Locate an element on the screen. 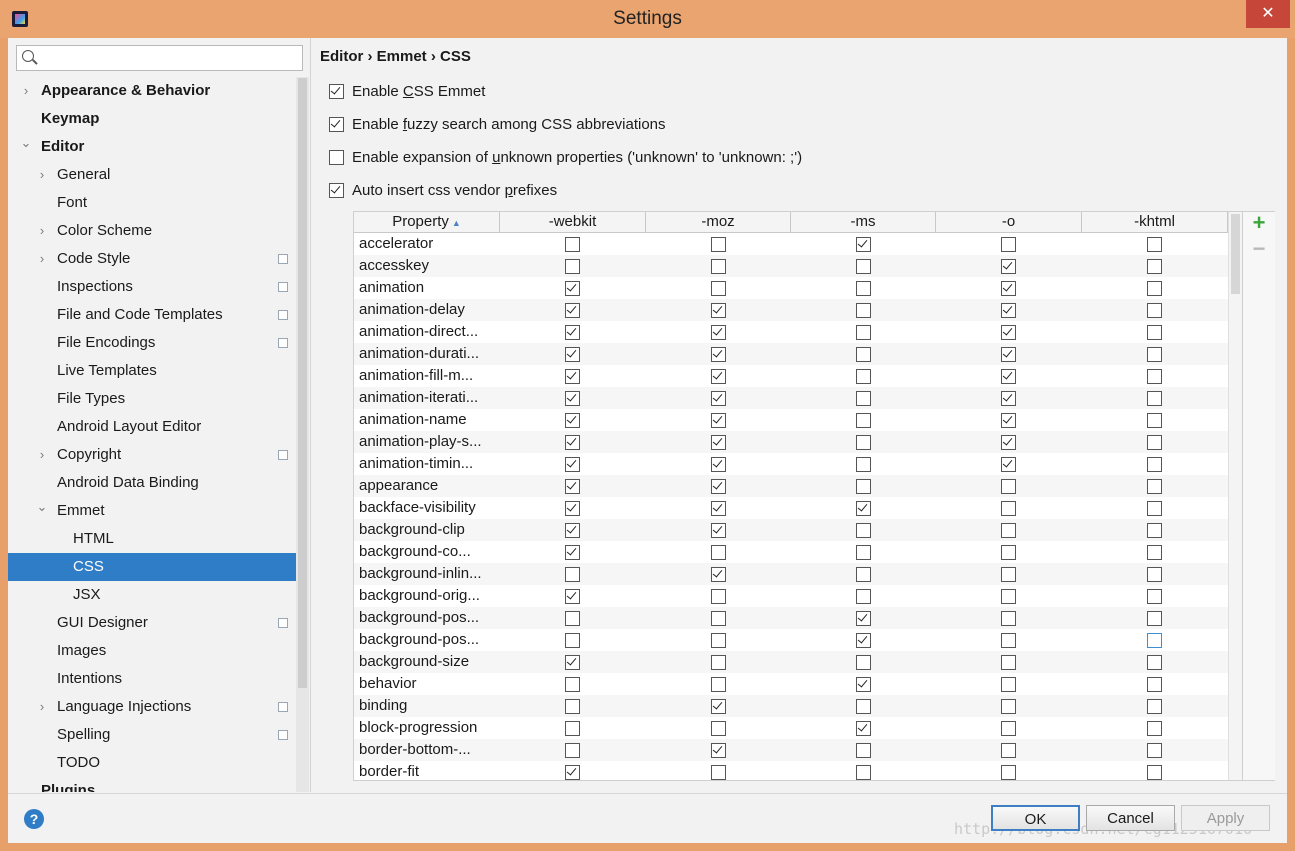 Image resolution: width=1295 pixels, height=851 pixels. sidebar-item-jsx: JSX is located at coordinates (152, 595).